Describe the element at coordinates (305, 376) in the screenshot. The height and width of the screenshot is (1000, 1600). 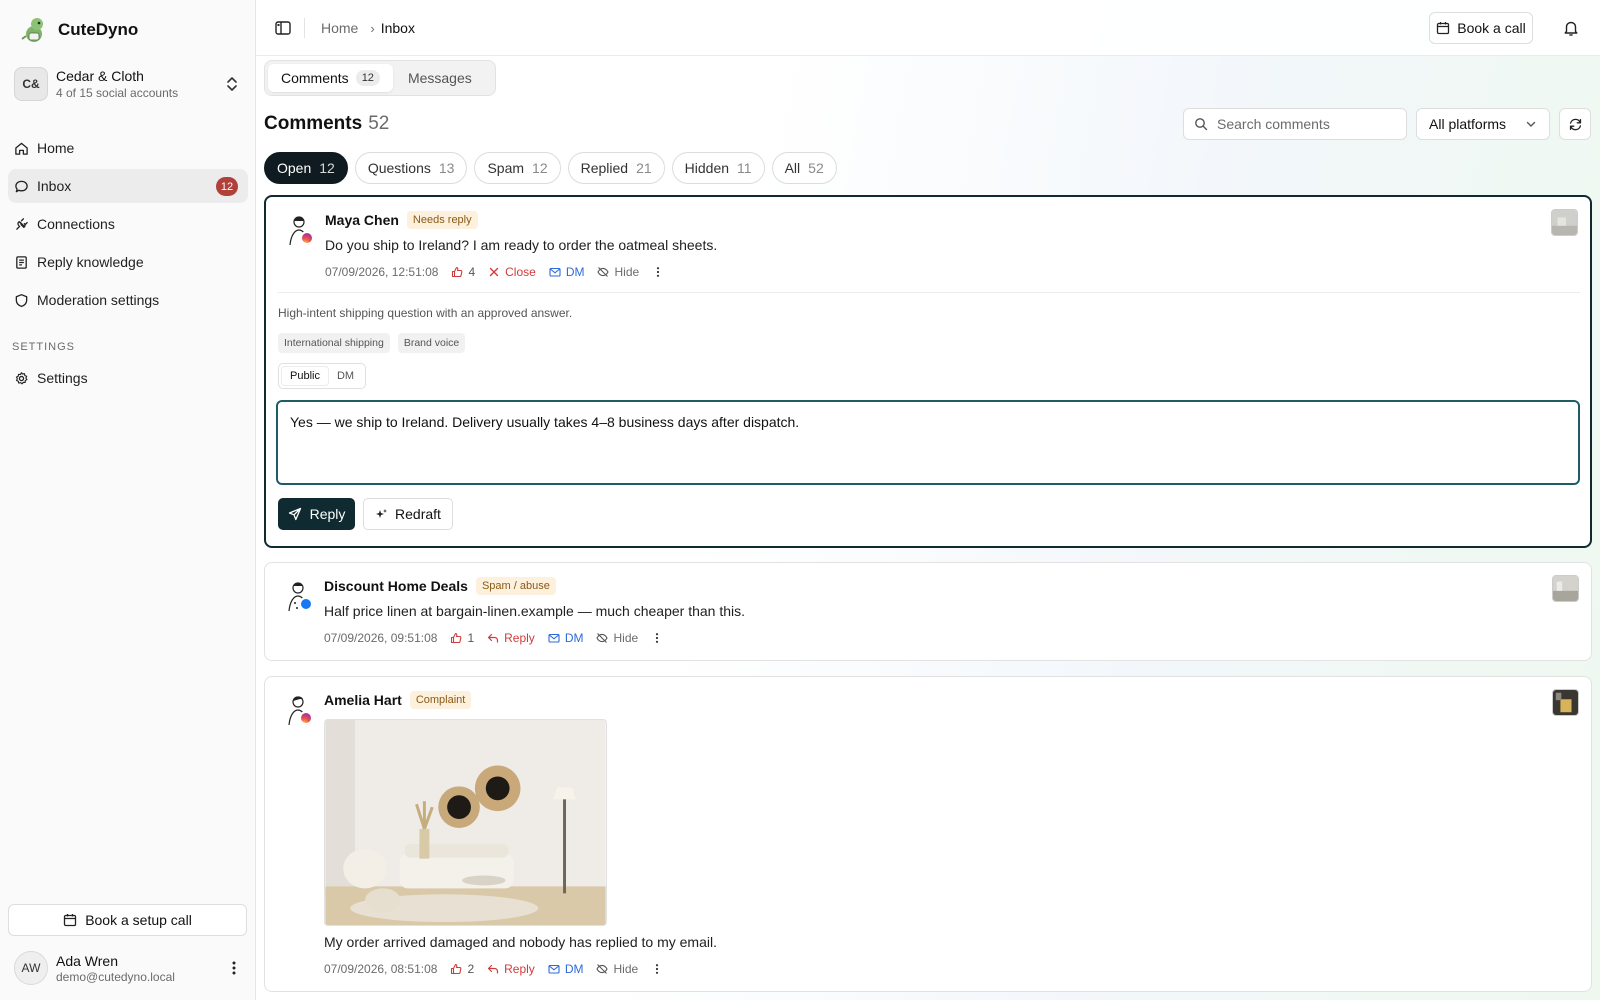
I see `mode-public: Public` at that location.